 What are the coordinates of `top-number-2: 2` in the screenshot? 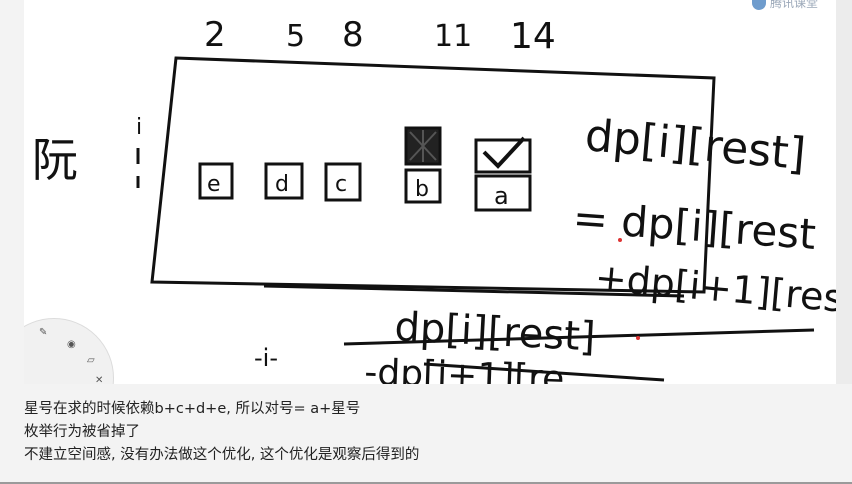 It's located at (215, 35).